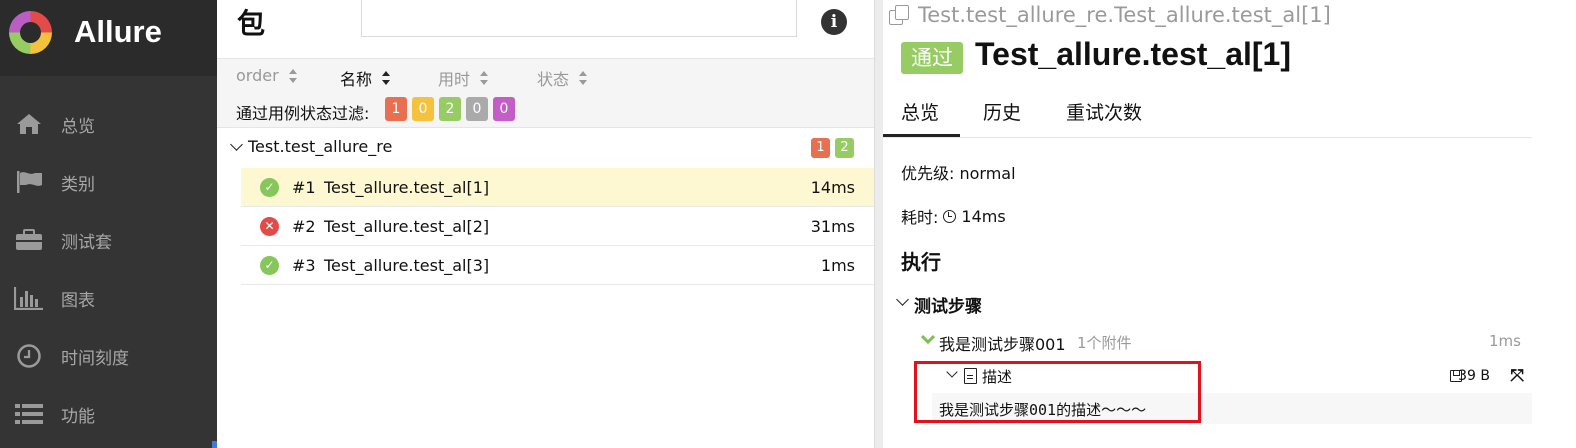  I want to click on test-duration: 14ms, so click(832, 187).